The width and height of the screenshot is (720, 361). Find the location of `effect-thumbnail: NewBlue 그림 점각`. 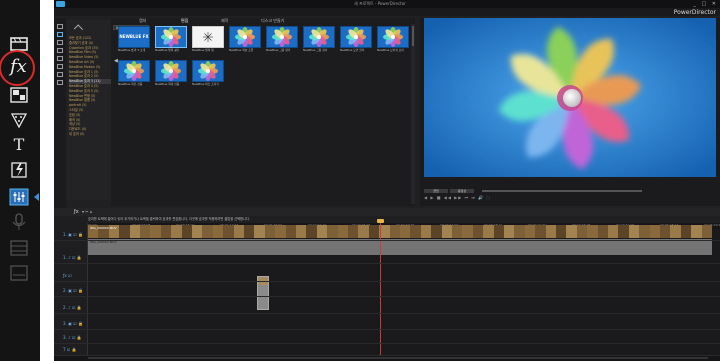

effect-thumbnail: NewBlue 그림 점각 is located at coordinates (320, 43).